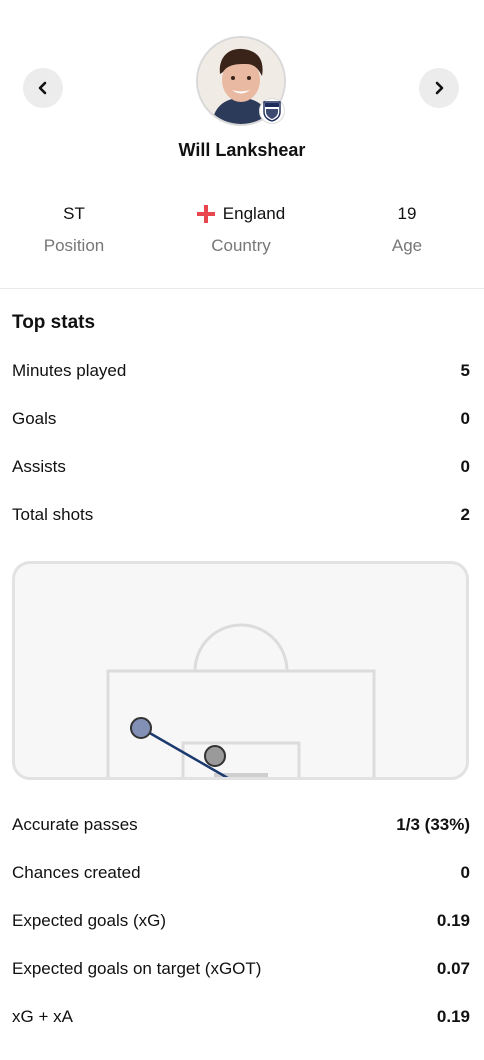 The height and width of the screenshot is (1060, 484). Describe the element at coordinates (42, 1016) in the screenshot. I see `stat-label: xG + xA` at that location.